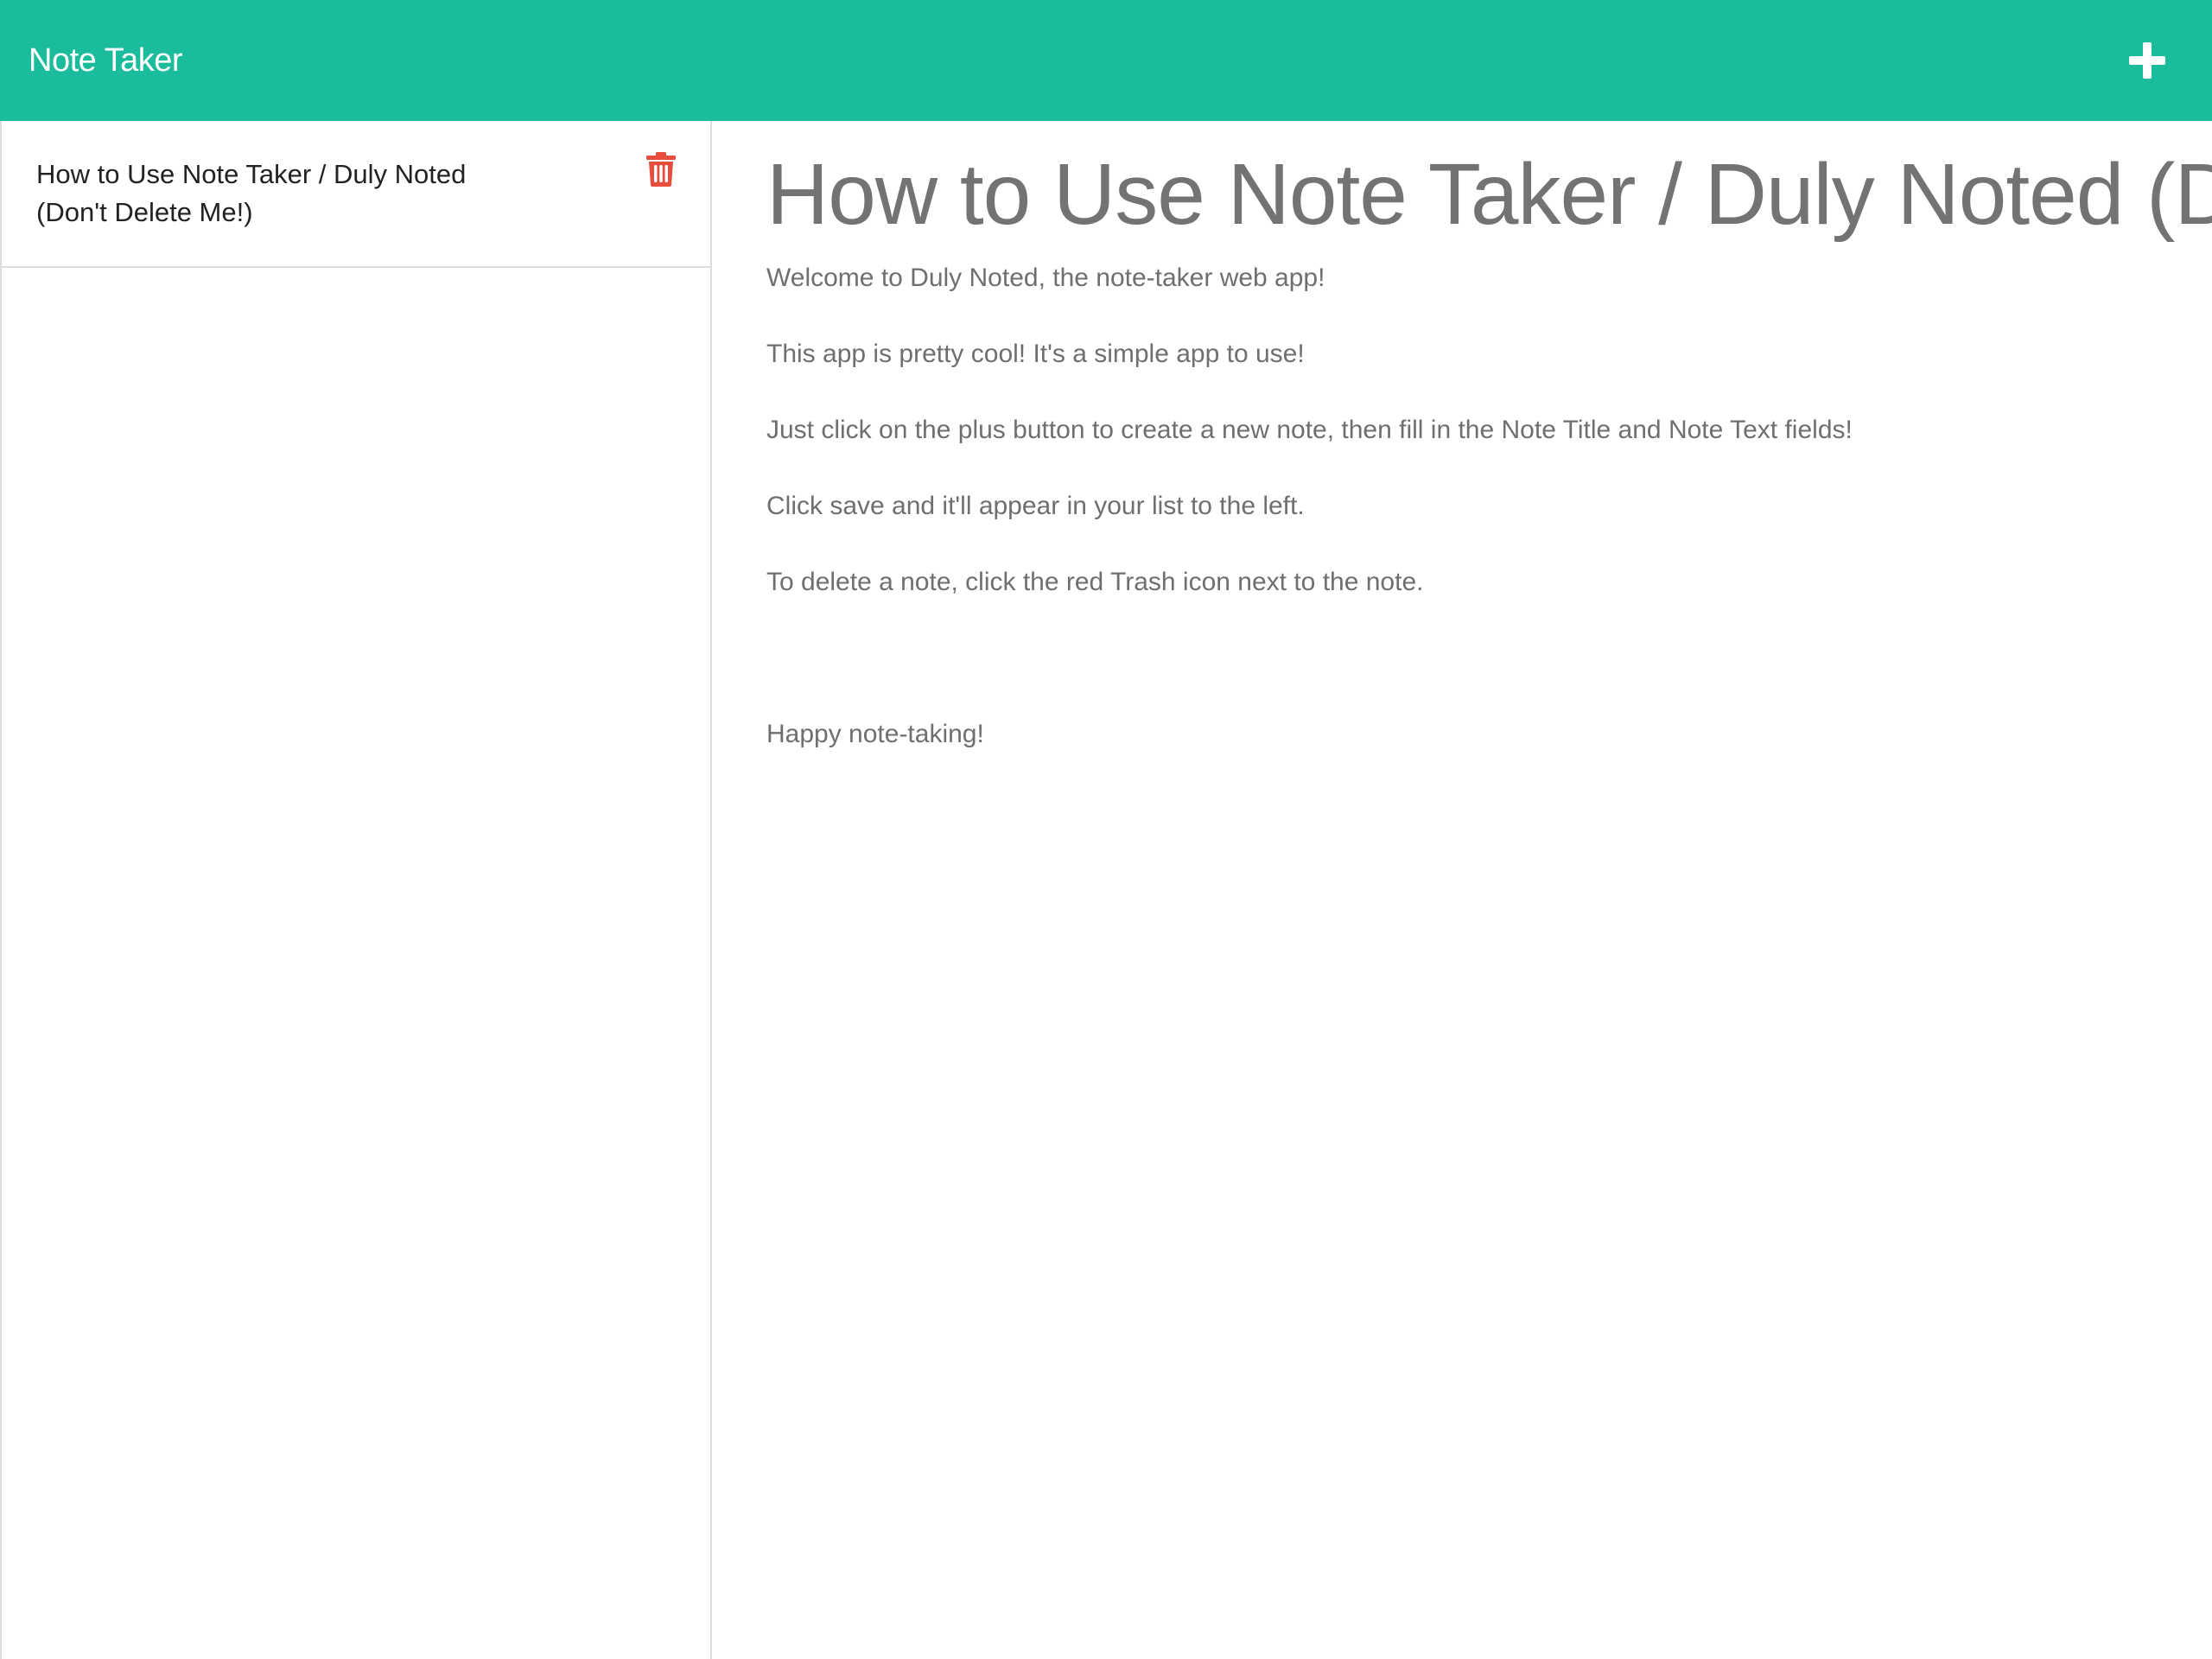 The image size is (2212, 1659). What do you see at coordinates (1489, 658) in the screenshot?
I see `note-blank-line` at bounding box center [1489, 658].